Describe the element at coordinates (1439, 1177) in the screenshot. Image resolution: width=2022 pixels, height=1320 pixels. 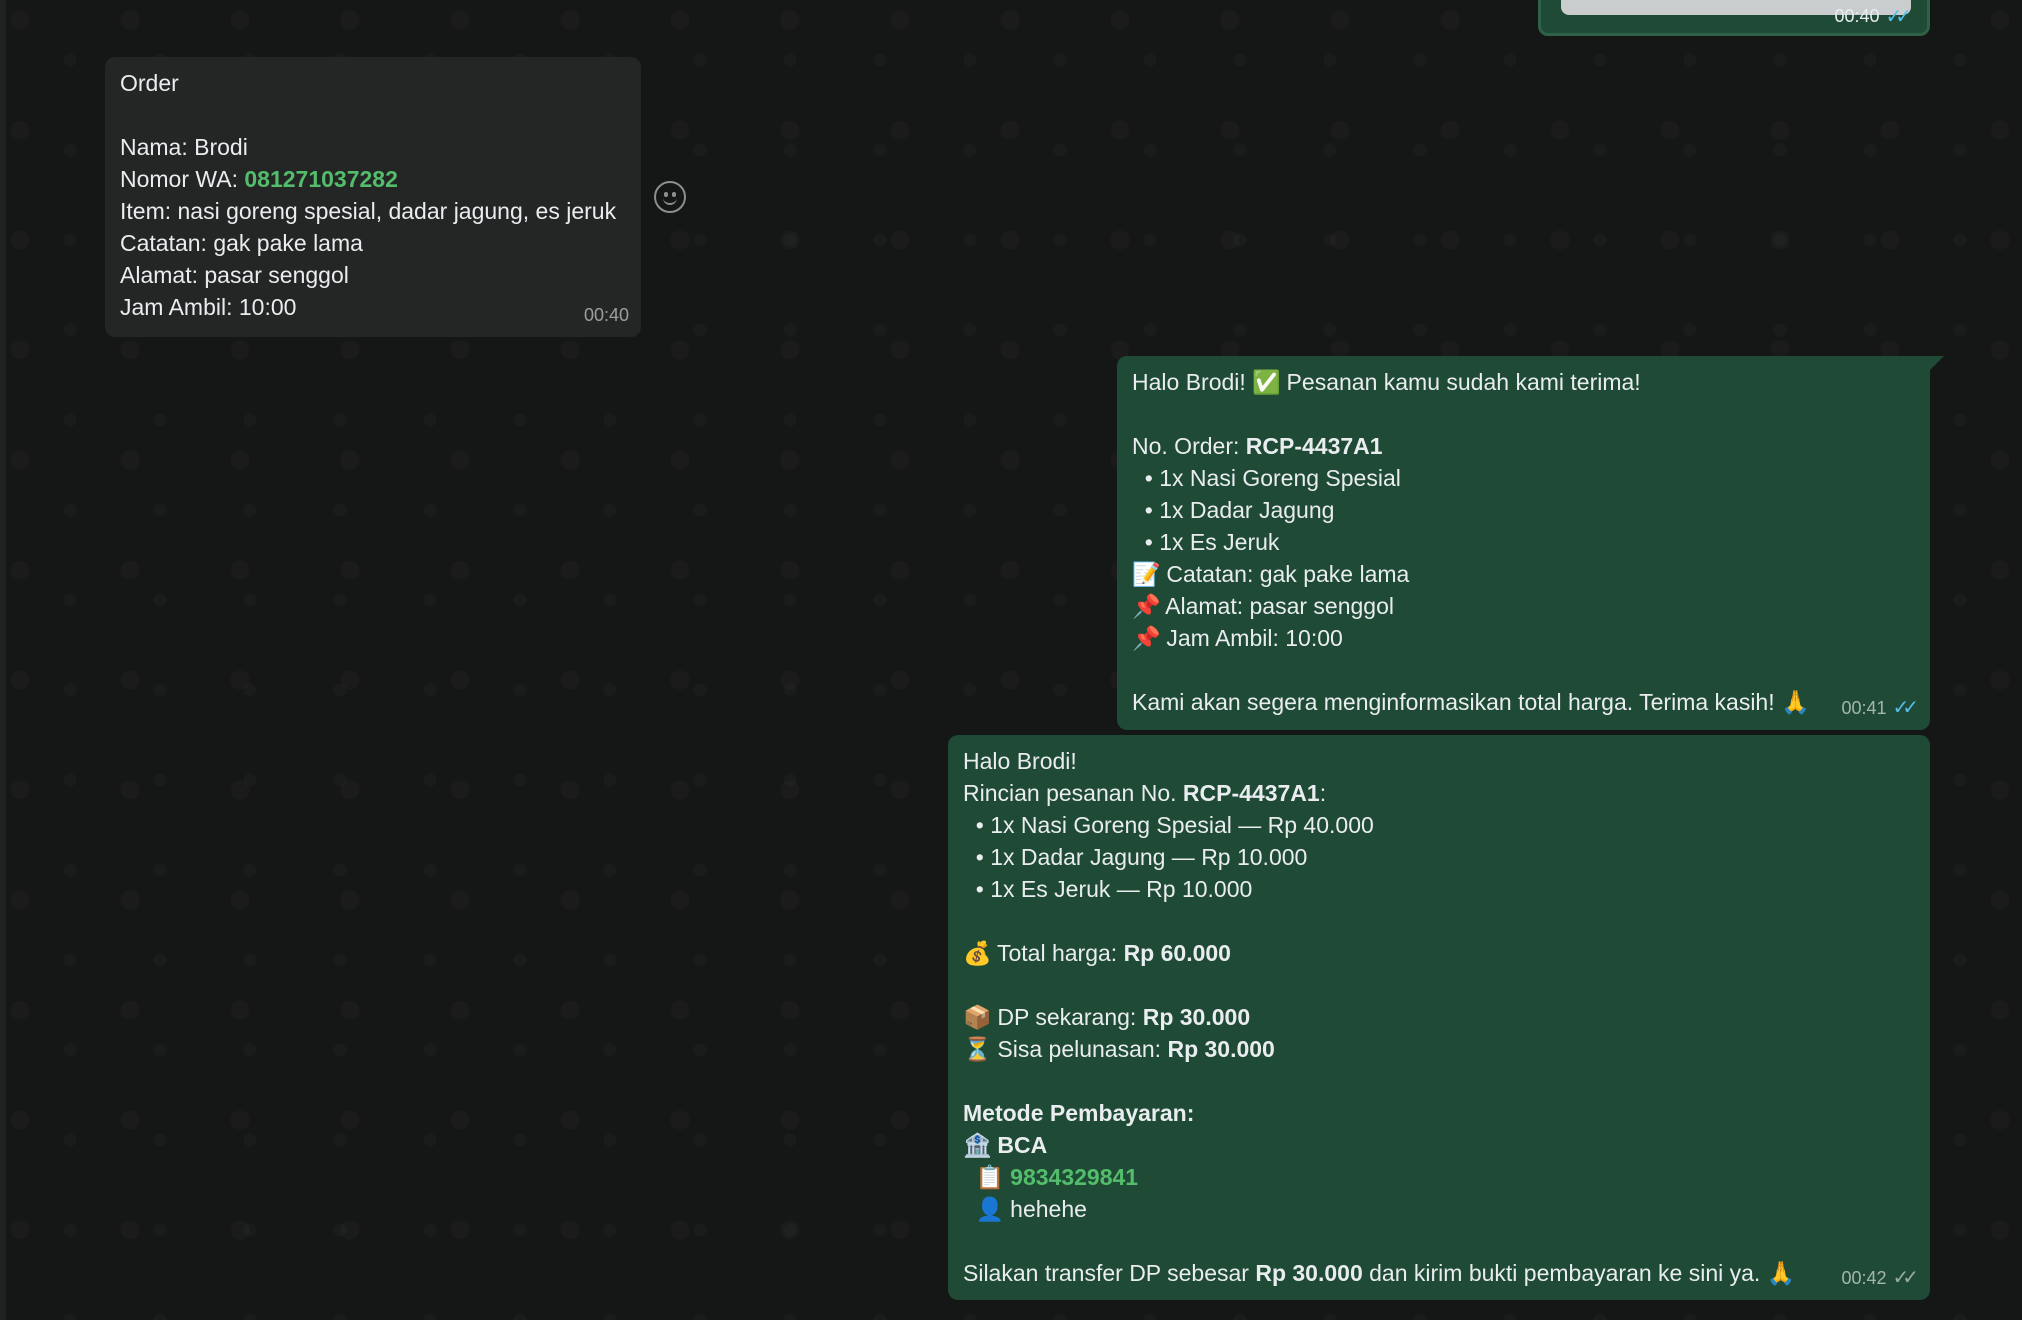
I see `message-line: 📋 9834329841` at that location.